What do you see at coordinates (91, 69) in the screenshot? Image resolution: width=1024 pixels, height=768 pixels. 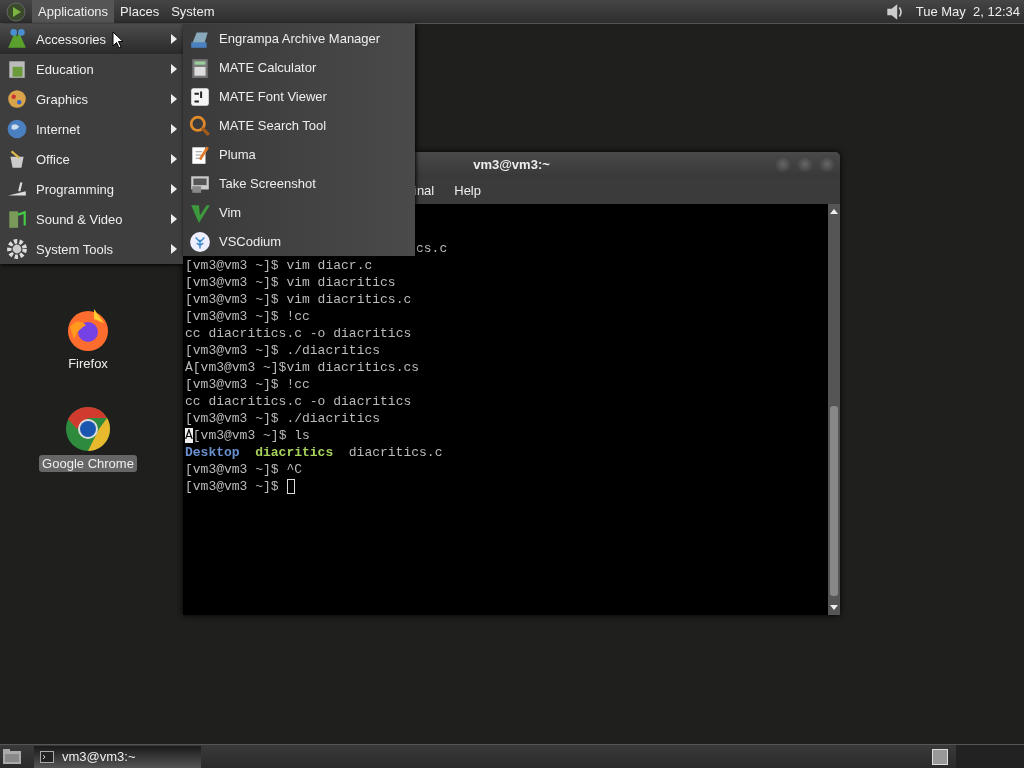 I see `menu-item: Education` at bounding box center [91, 69].